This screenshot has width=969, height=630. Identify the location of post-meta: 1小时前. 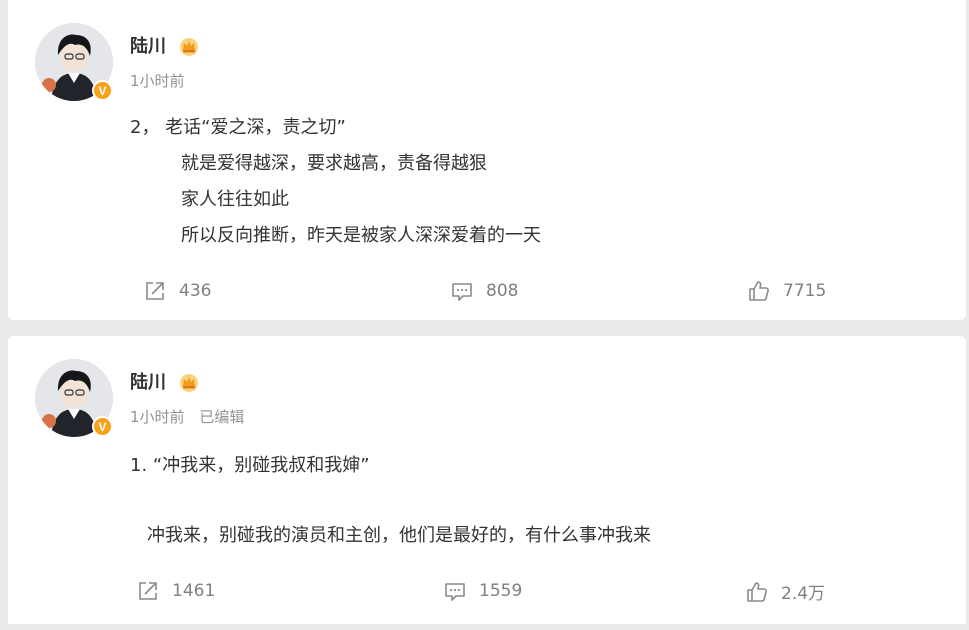
(162, 80).